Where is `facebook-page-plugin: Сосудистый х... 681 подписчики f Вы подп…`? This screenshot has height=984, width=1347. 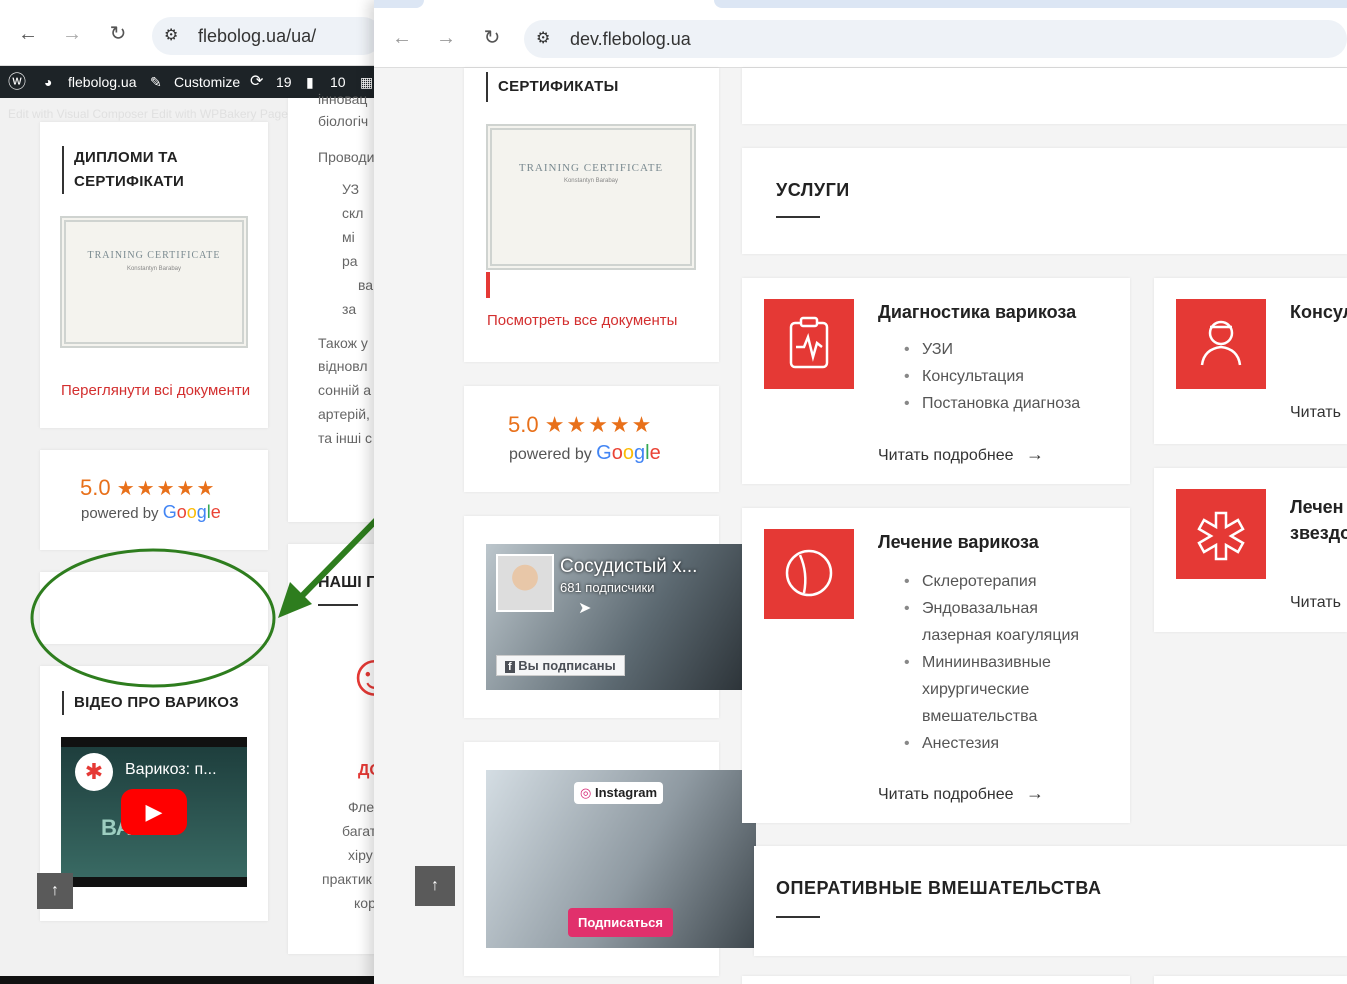
facebook-page-plugin: Сосудистый х... 681 подписчики f Вы подп… is located at coordinates (614, 617).